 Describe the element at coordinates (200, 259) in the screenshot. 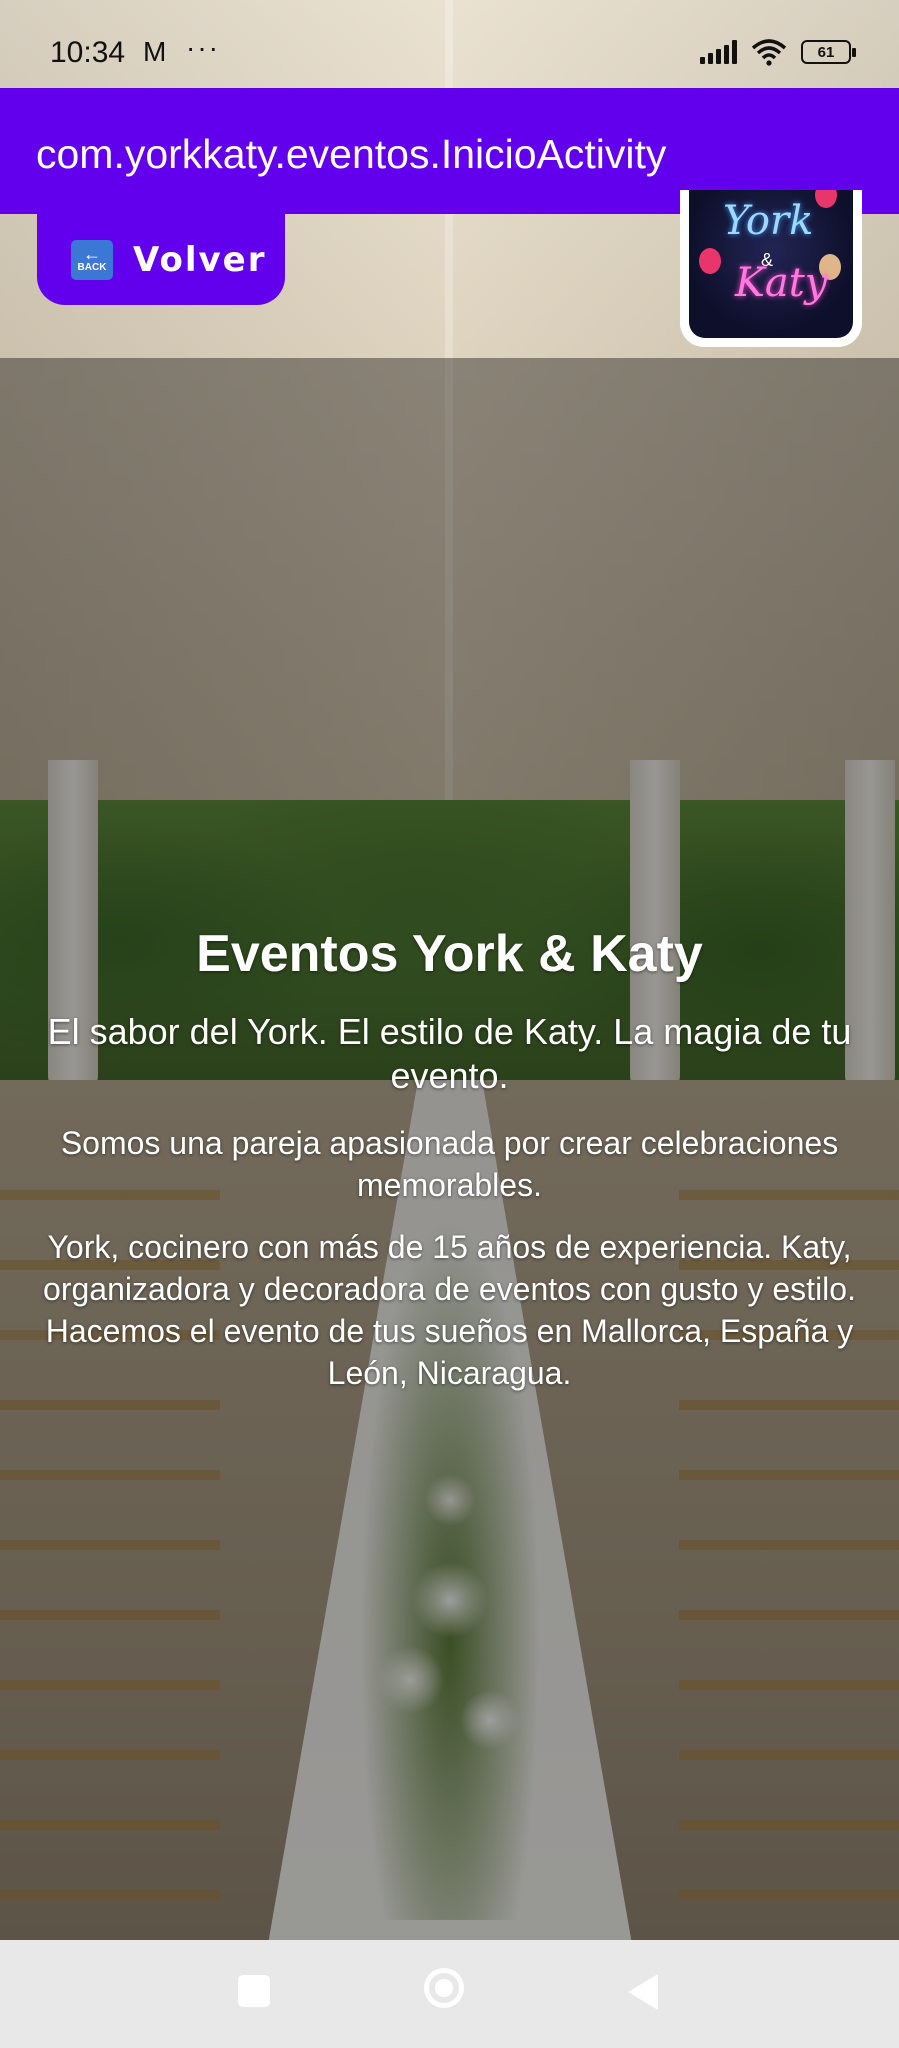

I see `back-button-label: Volver` at that location.